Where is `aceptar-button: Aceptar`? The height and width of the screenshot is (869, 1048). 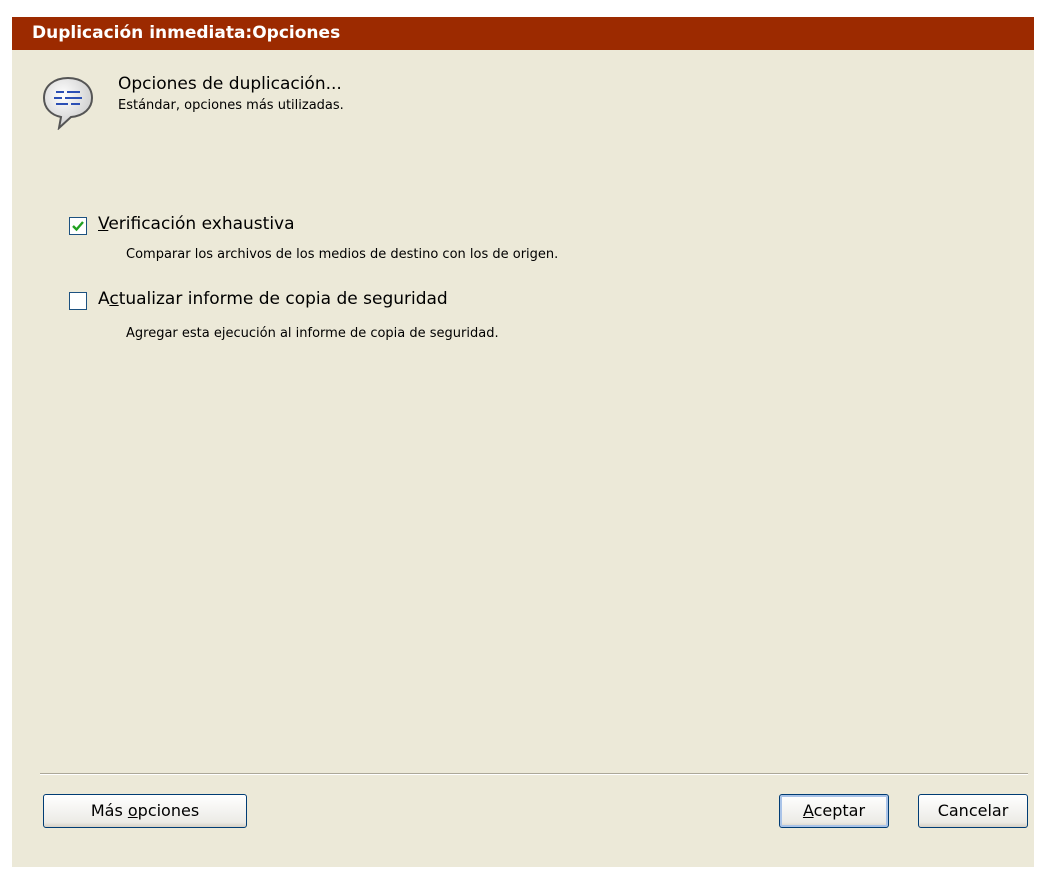
aceptar-button: Aceptar is located at coordinates (834, 811).